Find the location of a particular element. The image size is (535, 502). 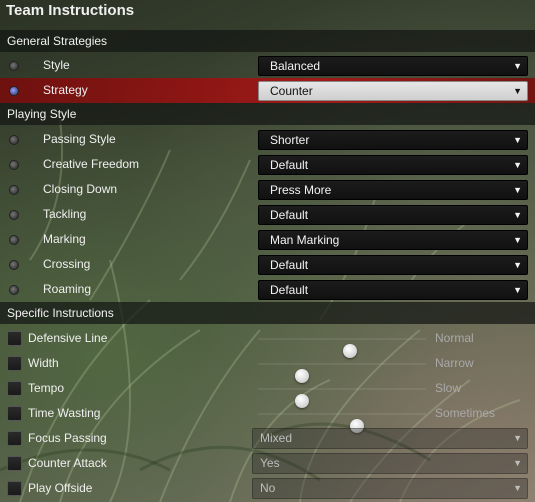

row-label: Roaming is located at coordinates (67, 289).